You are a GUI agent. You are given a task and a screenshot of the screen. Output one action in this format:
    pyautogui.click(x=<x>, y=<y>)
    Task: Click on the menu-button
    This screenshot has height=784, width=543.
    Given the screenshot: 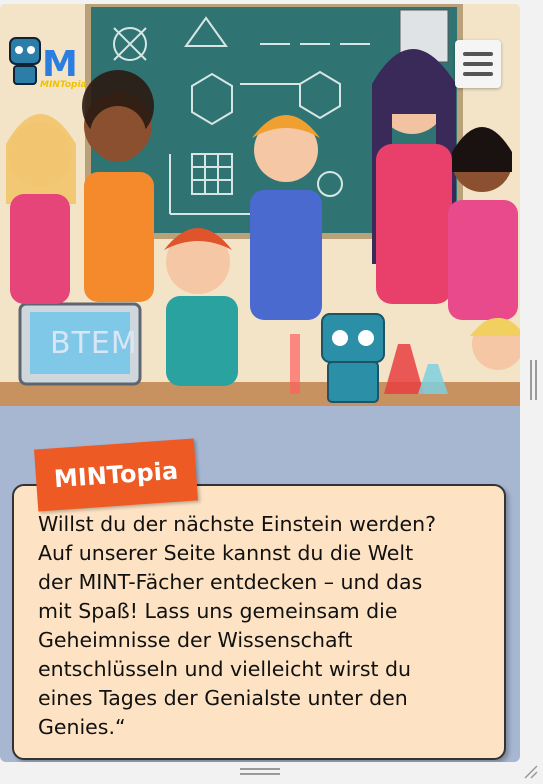 What is the action you would take?
    pyautogui.click(x=478, y=64)
    